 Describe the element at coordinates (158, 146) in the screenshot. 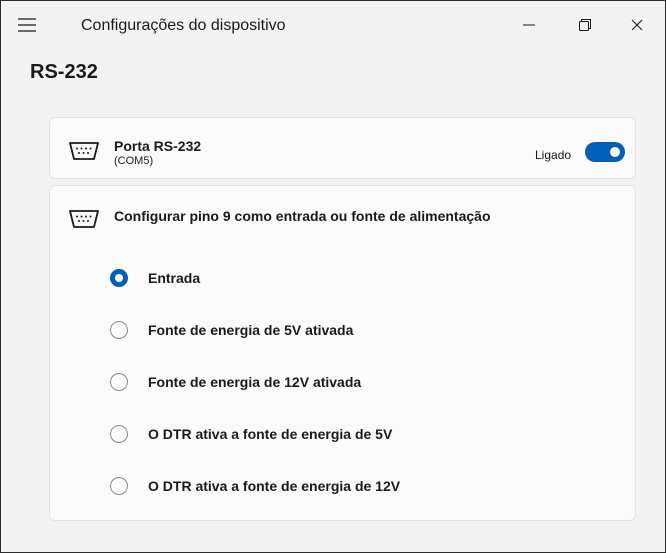

I see `port-name: Porta RS-232` at that location.